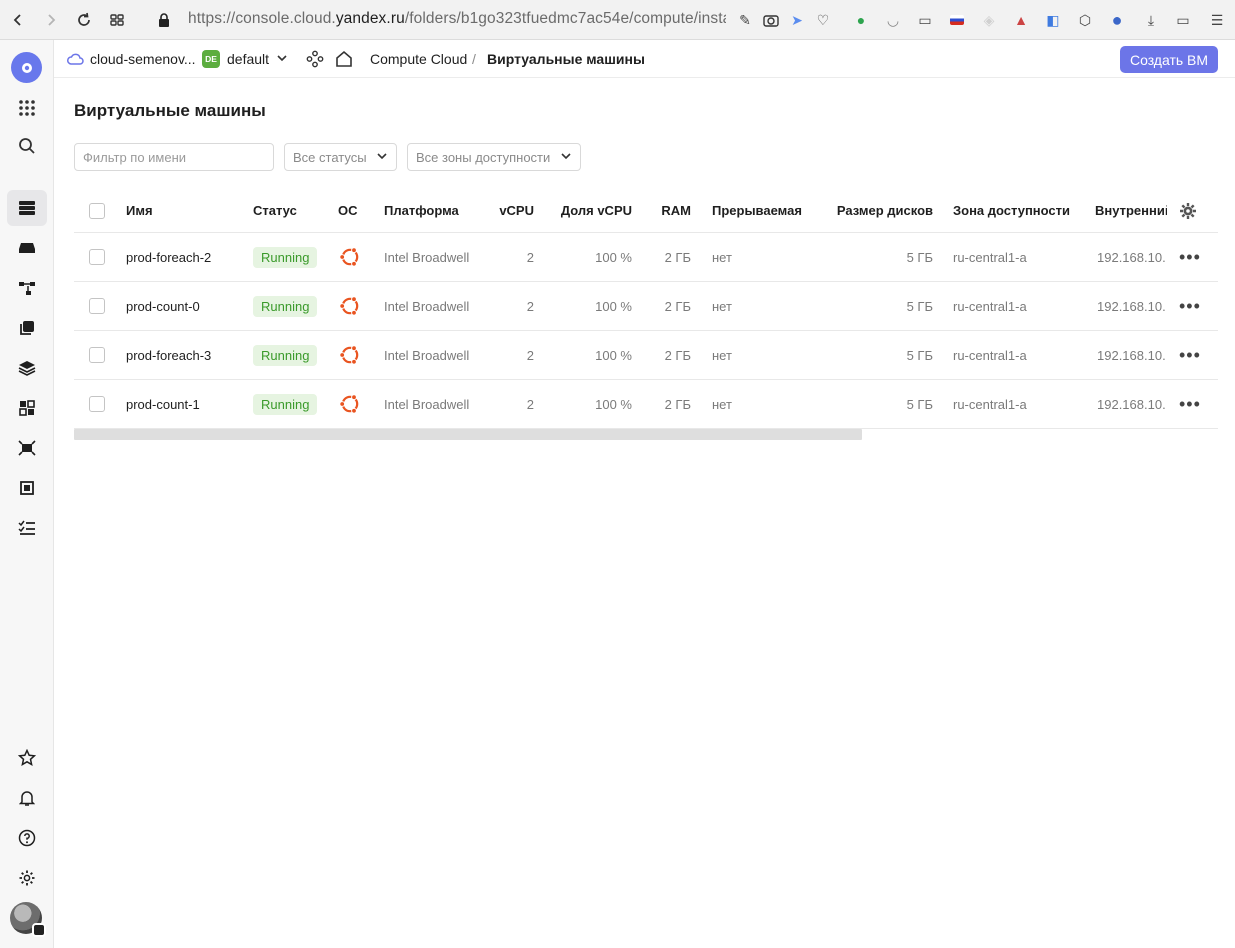  What do you see at coordinates (28, 919) in the screenshot?
I see `user-avatar` at bounding box center [28, 919].